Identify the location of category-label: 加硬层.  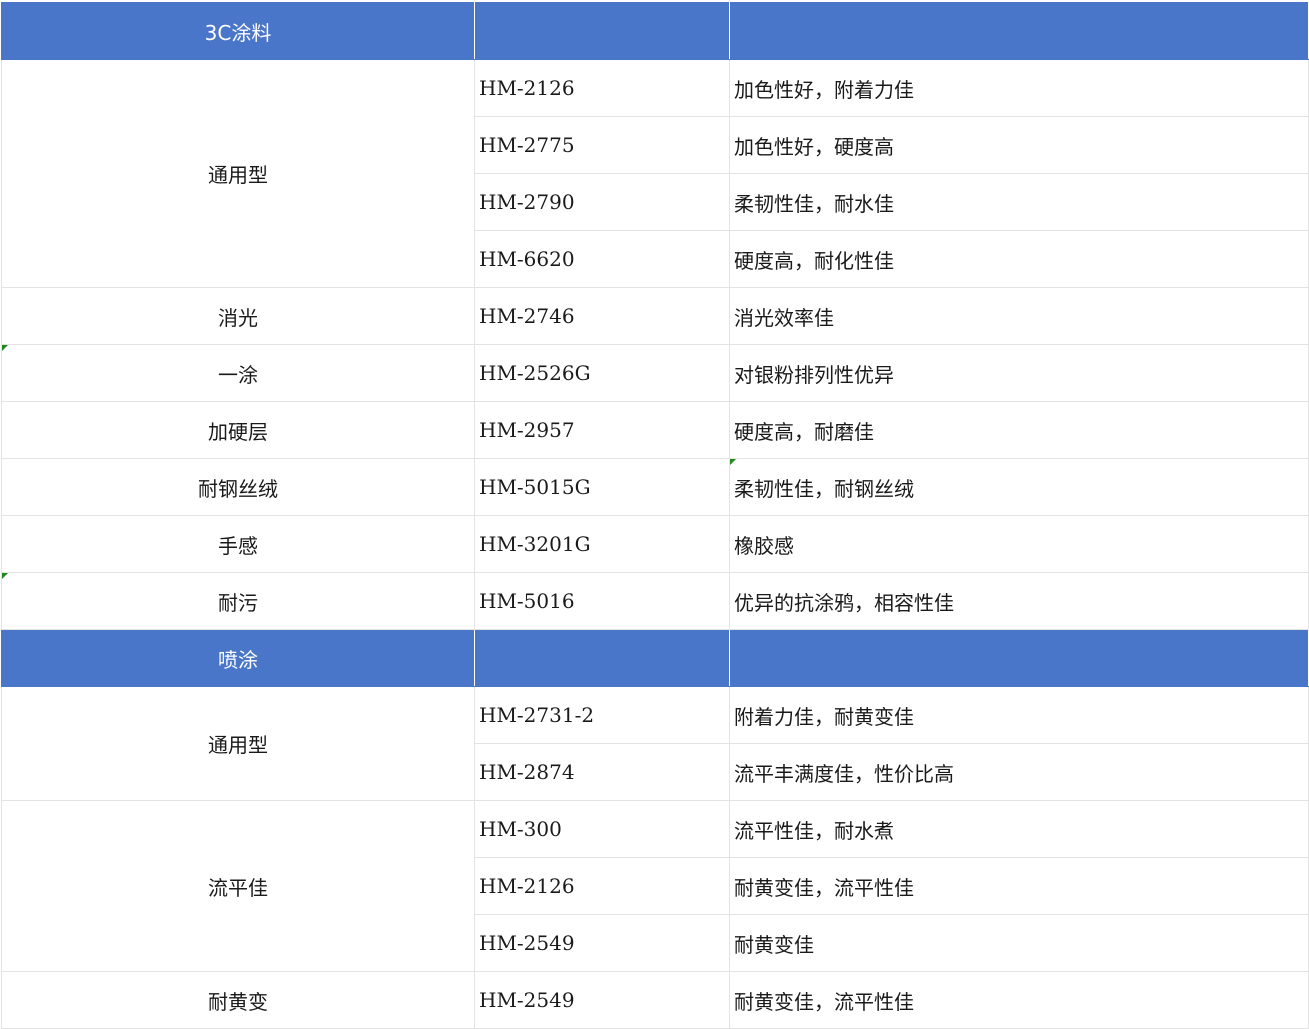
(238, 431).